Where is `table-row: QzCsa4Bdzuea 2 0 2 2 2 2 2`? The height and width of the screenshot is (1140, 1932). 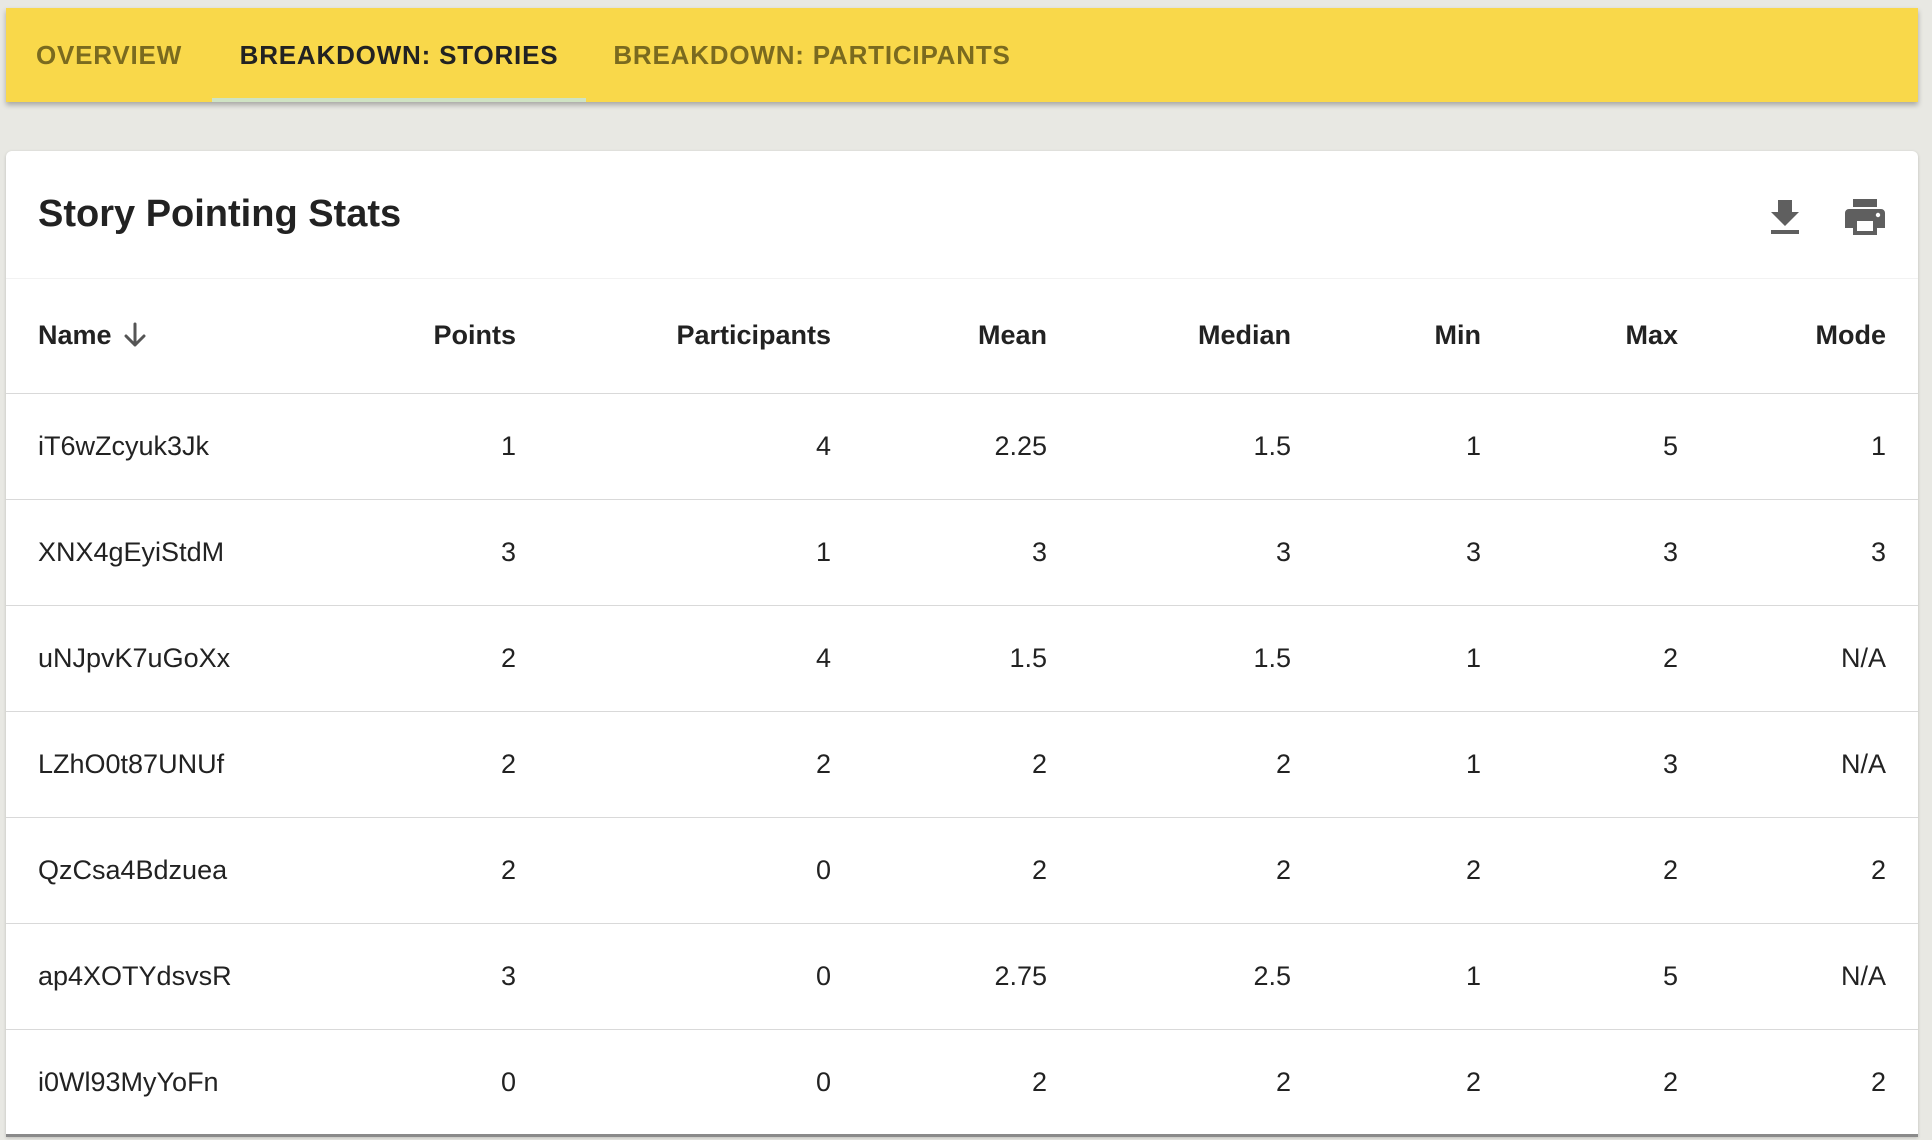 table-row: QzCsa4Bdzuea 2 0 2 2 2 2 2 is located at coordinates (962, 870).